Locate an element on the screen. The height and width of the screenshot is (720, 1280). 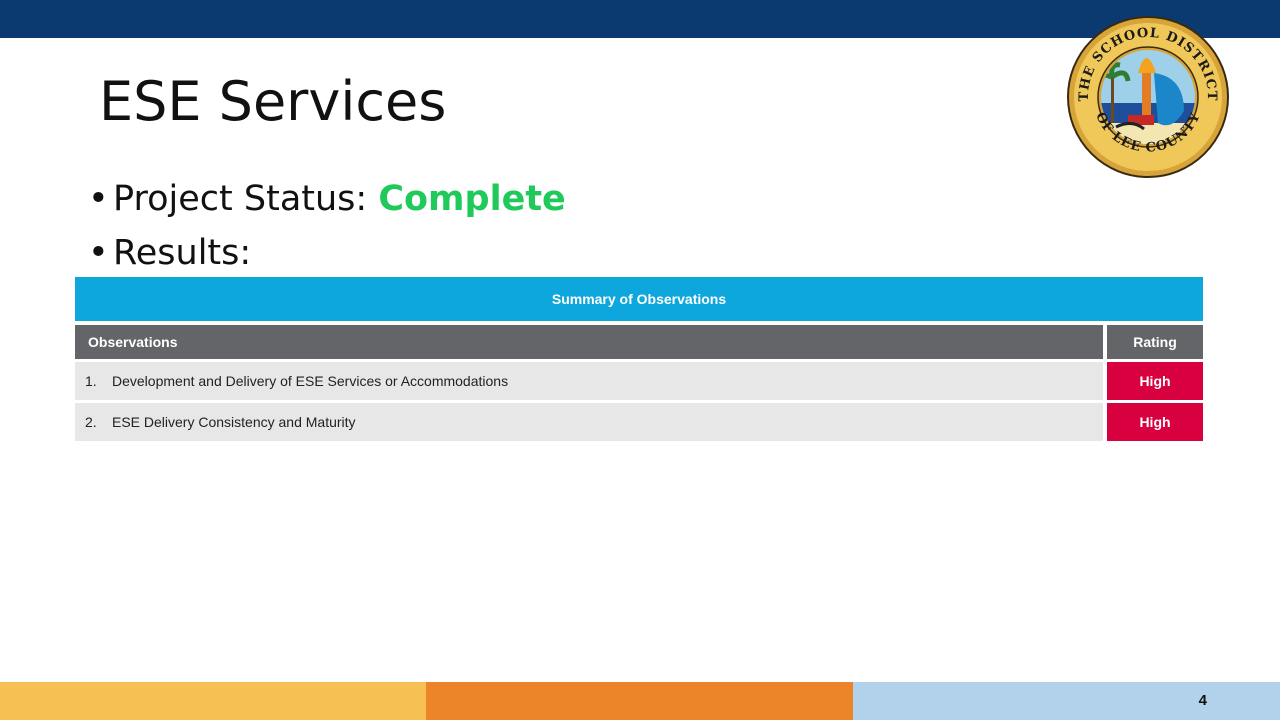
project-status-value: Complete is located at coordinates (472, 199).